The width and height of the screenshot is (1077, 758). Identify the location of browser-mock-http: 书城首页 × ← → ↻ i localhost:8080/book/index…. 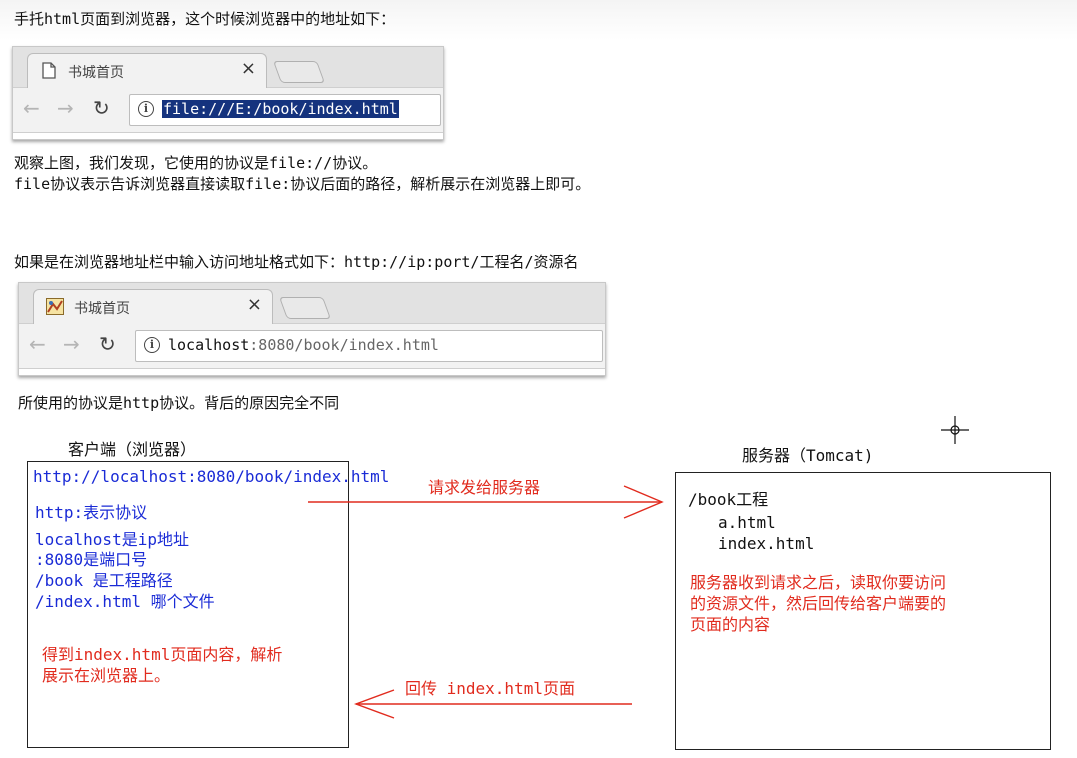
(312, 329).